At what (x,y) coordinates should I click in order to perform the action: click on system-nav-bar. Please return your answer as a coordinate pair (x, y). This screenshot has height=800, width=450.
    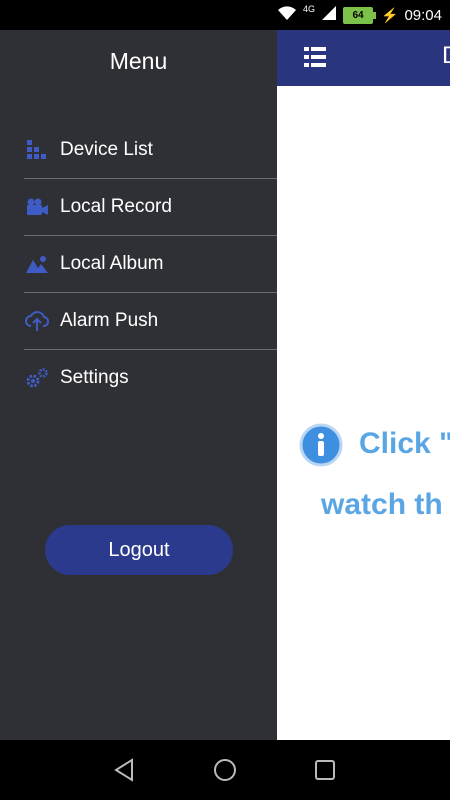
    Looking at the image, I should click on (225, 770).